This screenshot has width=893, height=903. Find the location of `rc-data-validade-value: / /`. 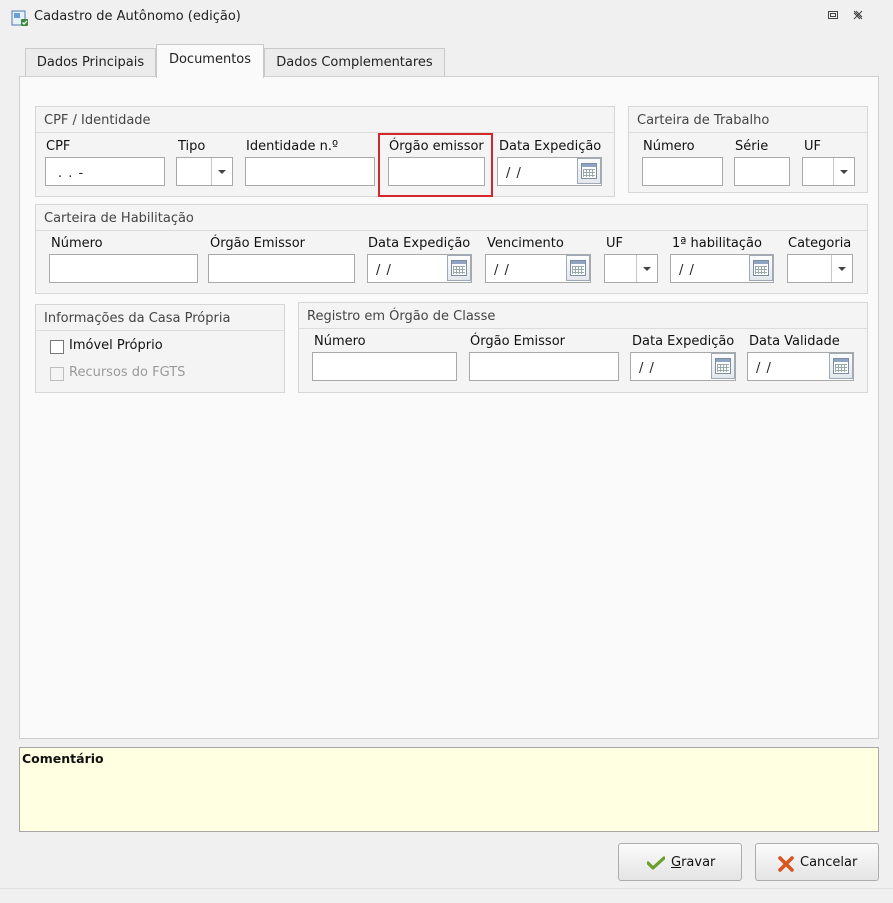

rc-data-validade-value: / / is located at coordinates (764, 368).